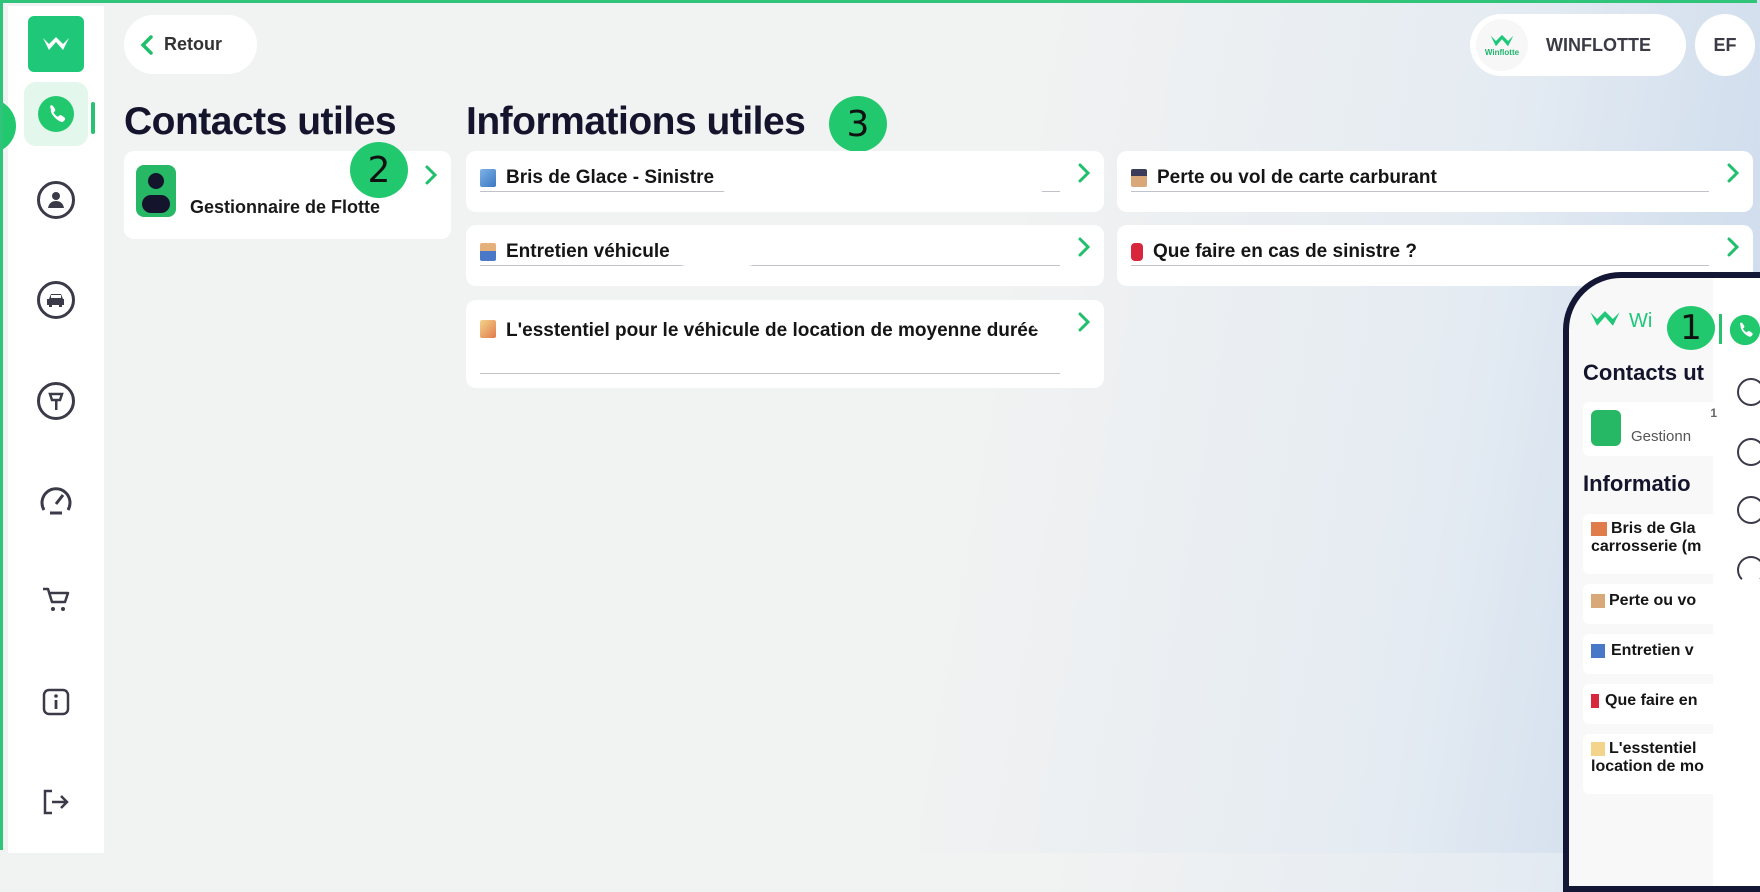  I want to click on mobile-item-label: carrosserie (m, so click(1646, 546).